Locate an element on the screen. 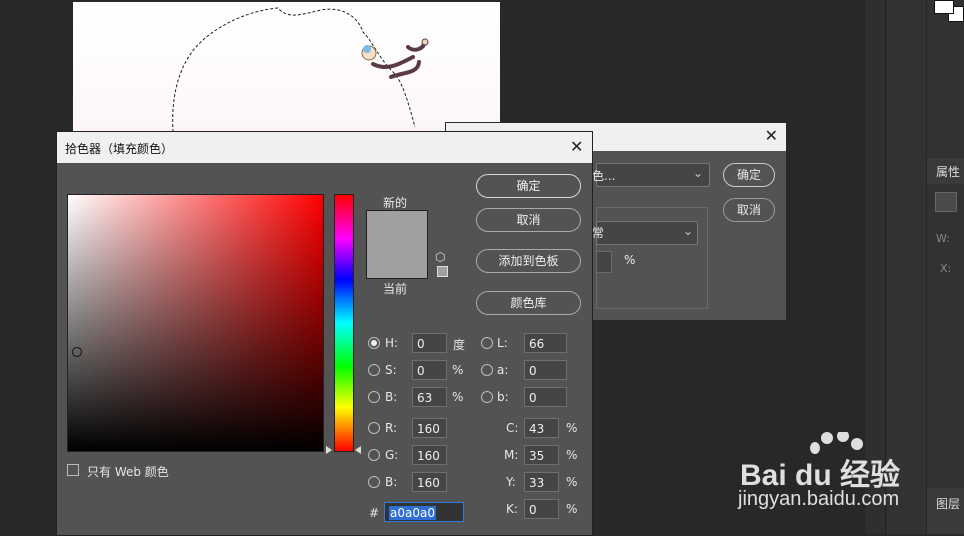 Image resolution: width=964 pixels, height=536 pixels. hue-input: 0 is located at coordinates (429, 343).